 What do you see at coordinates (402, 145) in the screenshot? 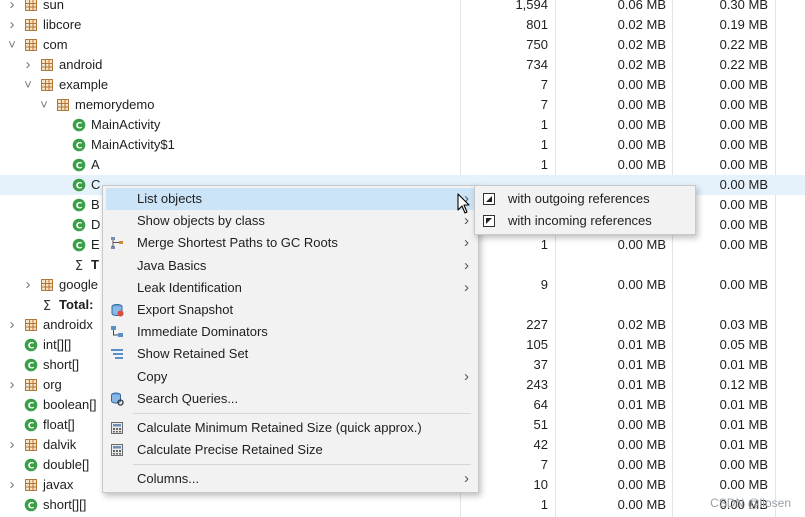
I see `table-row: C MainActivity$1 1 0.00 MB 0.00 MB` at bounding box center [402, 145].